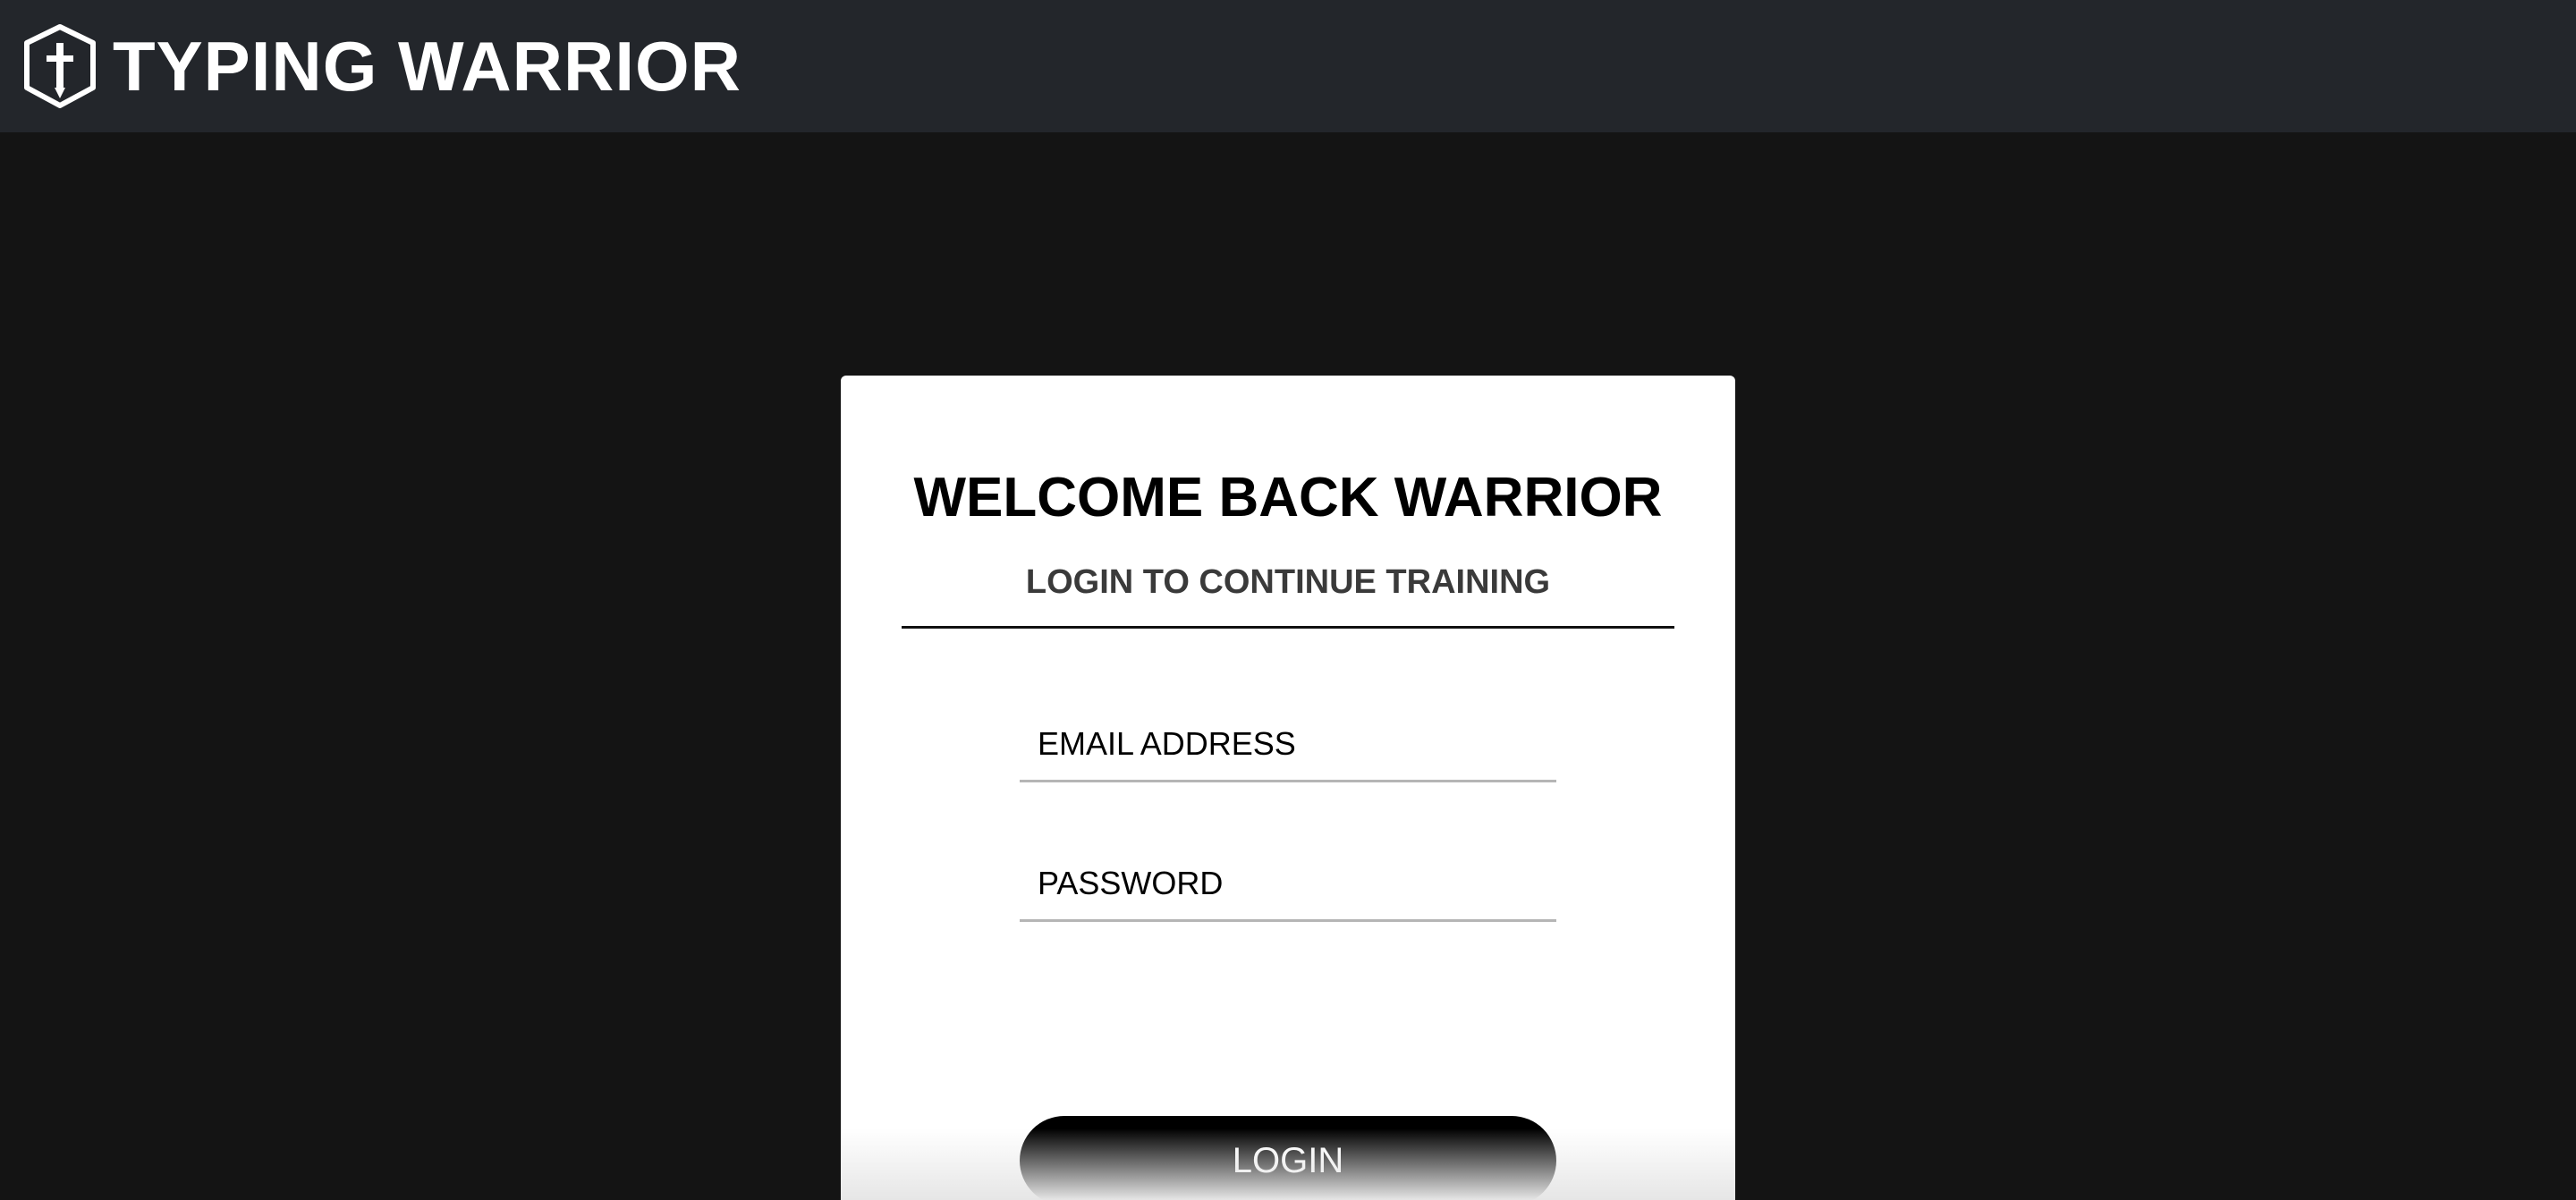 The height and width of the screenshot is (1200, 2576). I want to click on login-subtitle: LOGIN TO CONTINUE TRAINING, so click(1288, 582).